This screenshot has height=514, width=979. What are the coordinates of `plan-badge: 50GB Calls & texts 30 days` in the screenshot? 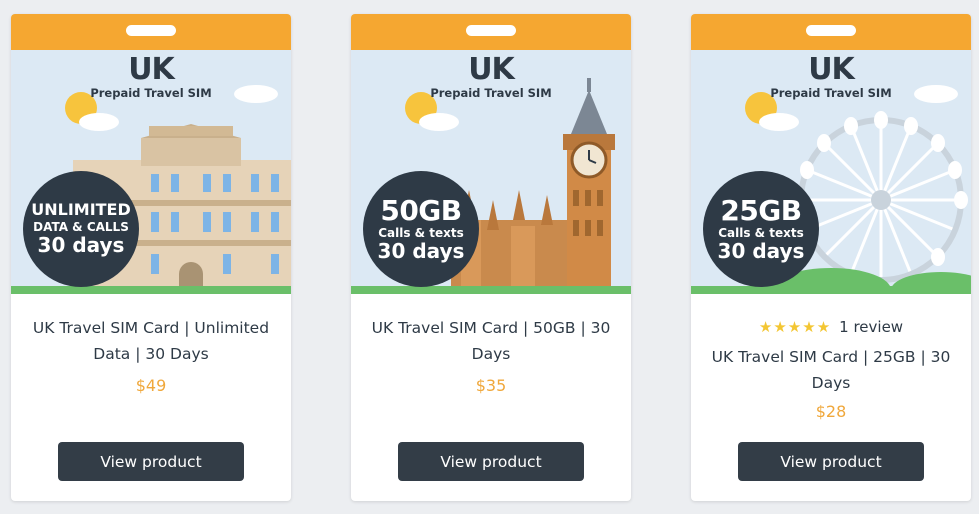 It's located at (421, 229).